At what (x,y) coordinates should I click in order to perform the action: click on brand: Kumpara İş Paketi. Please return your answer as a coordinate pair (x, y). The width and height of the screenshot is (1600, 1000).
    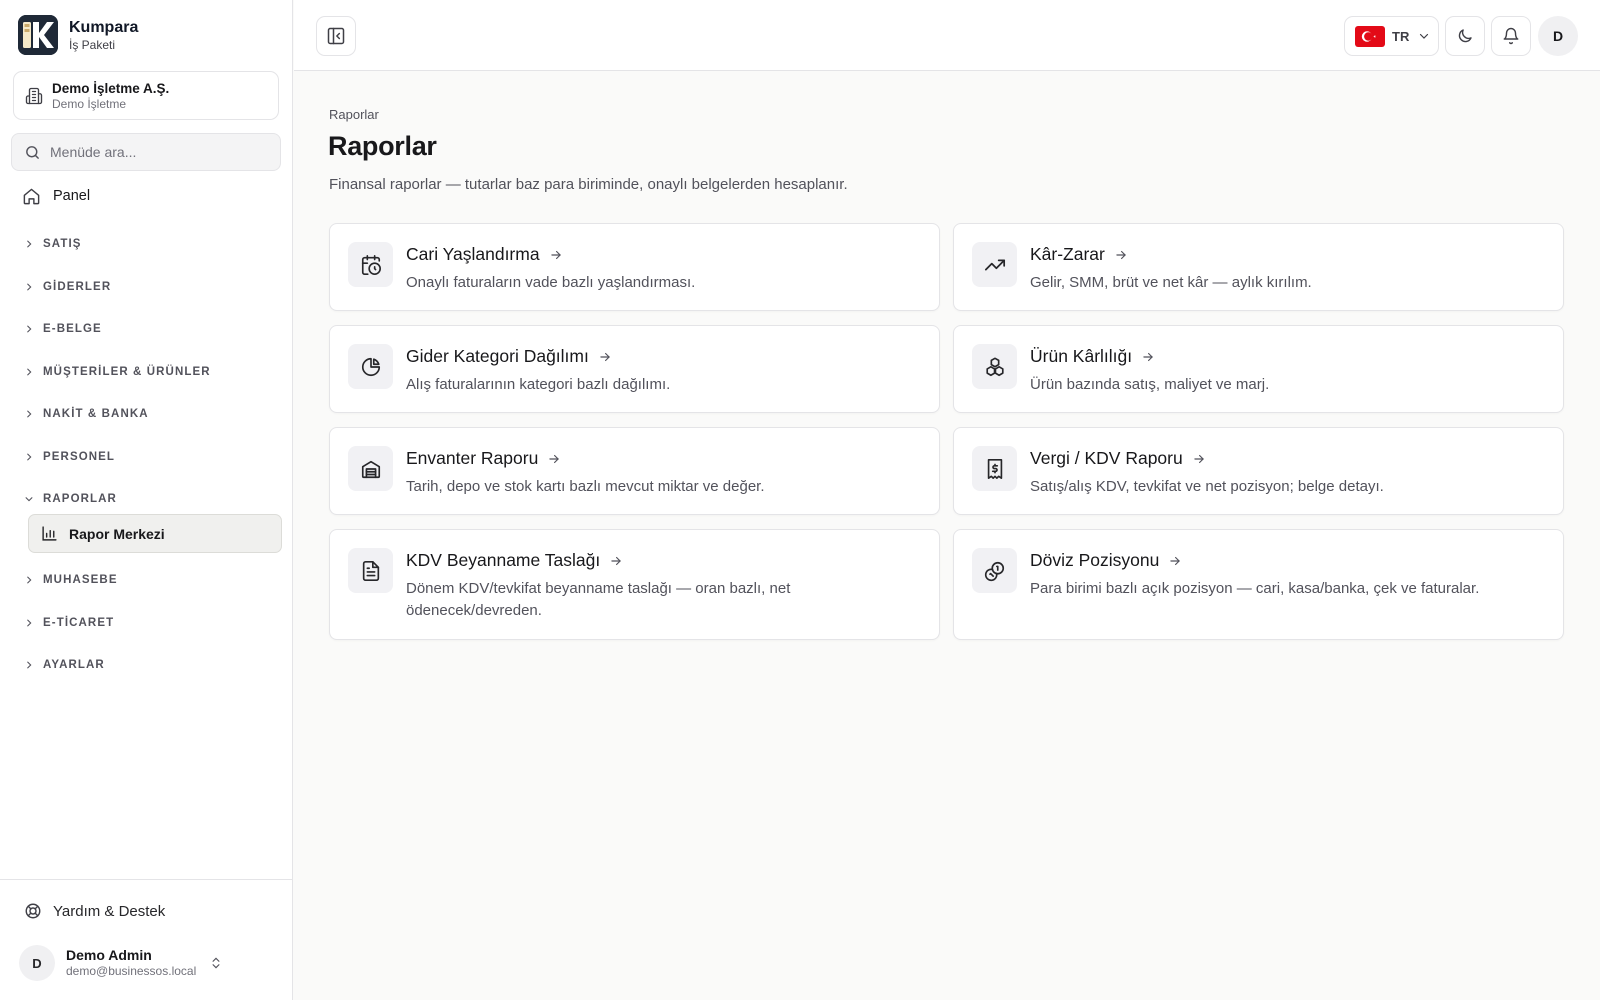
    Looking at the image, I should click on (78, 35).